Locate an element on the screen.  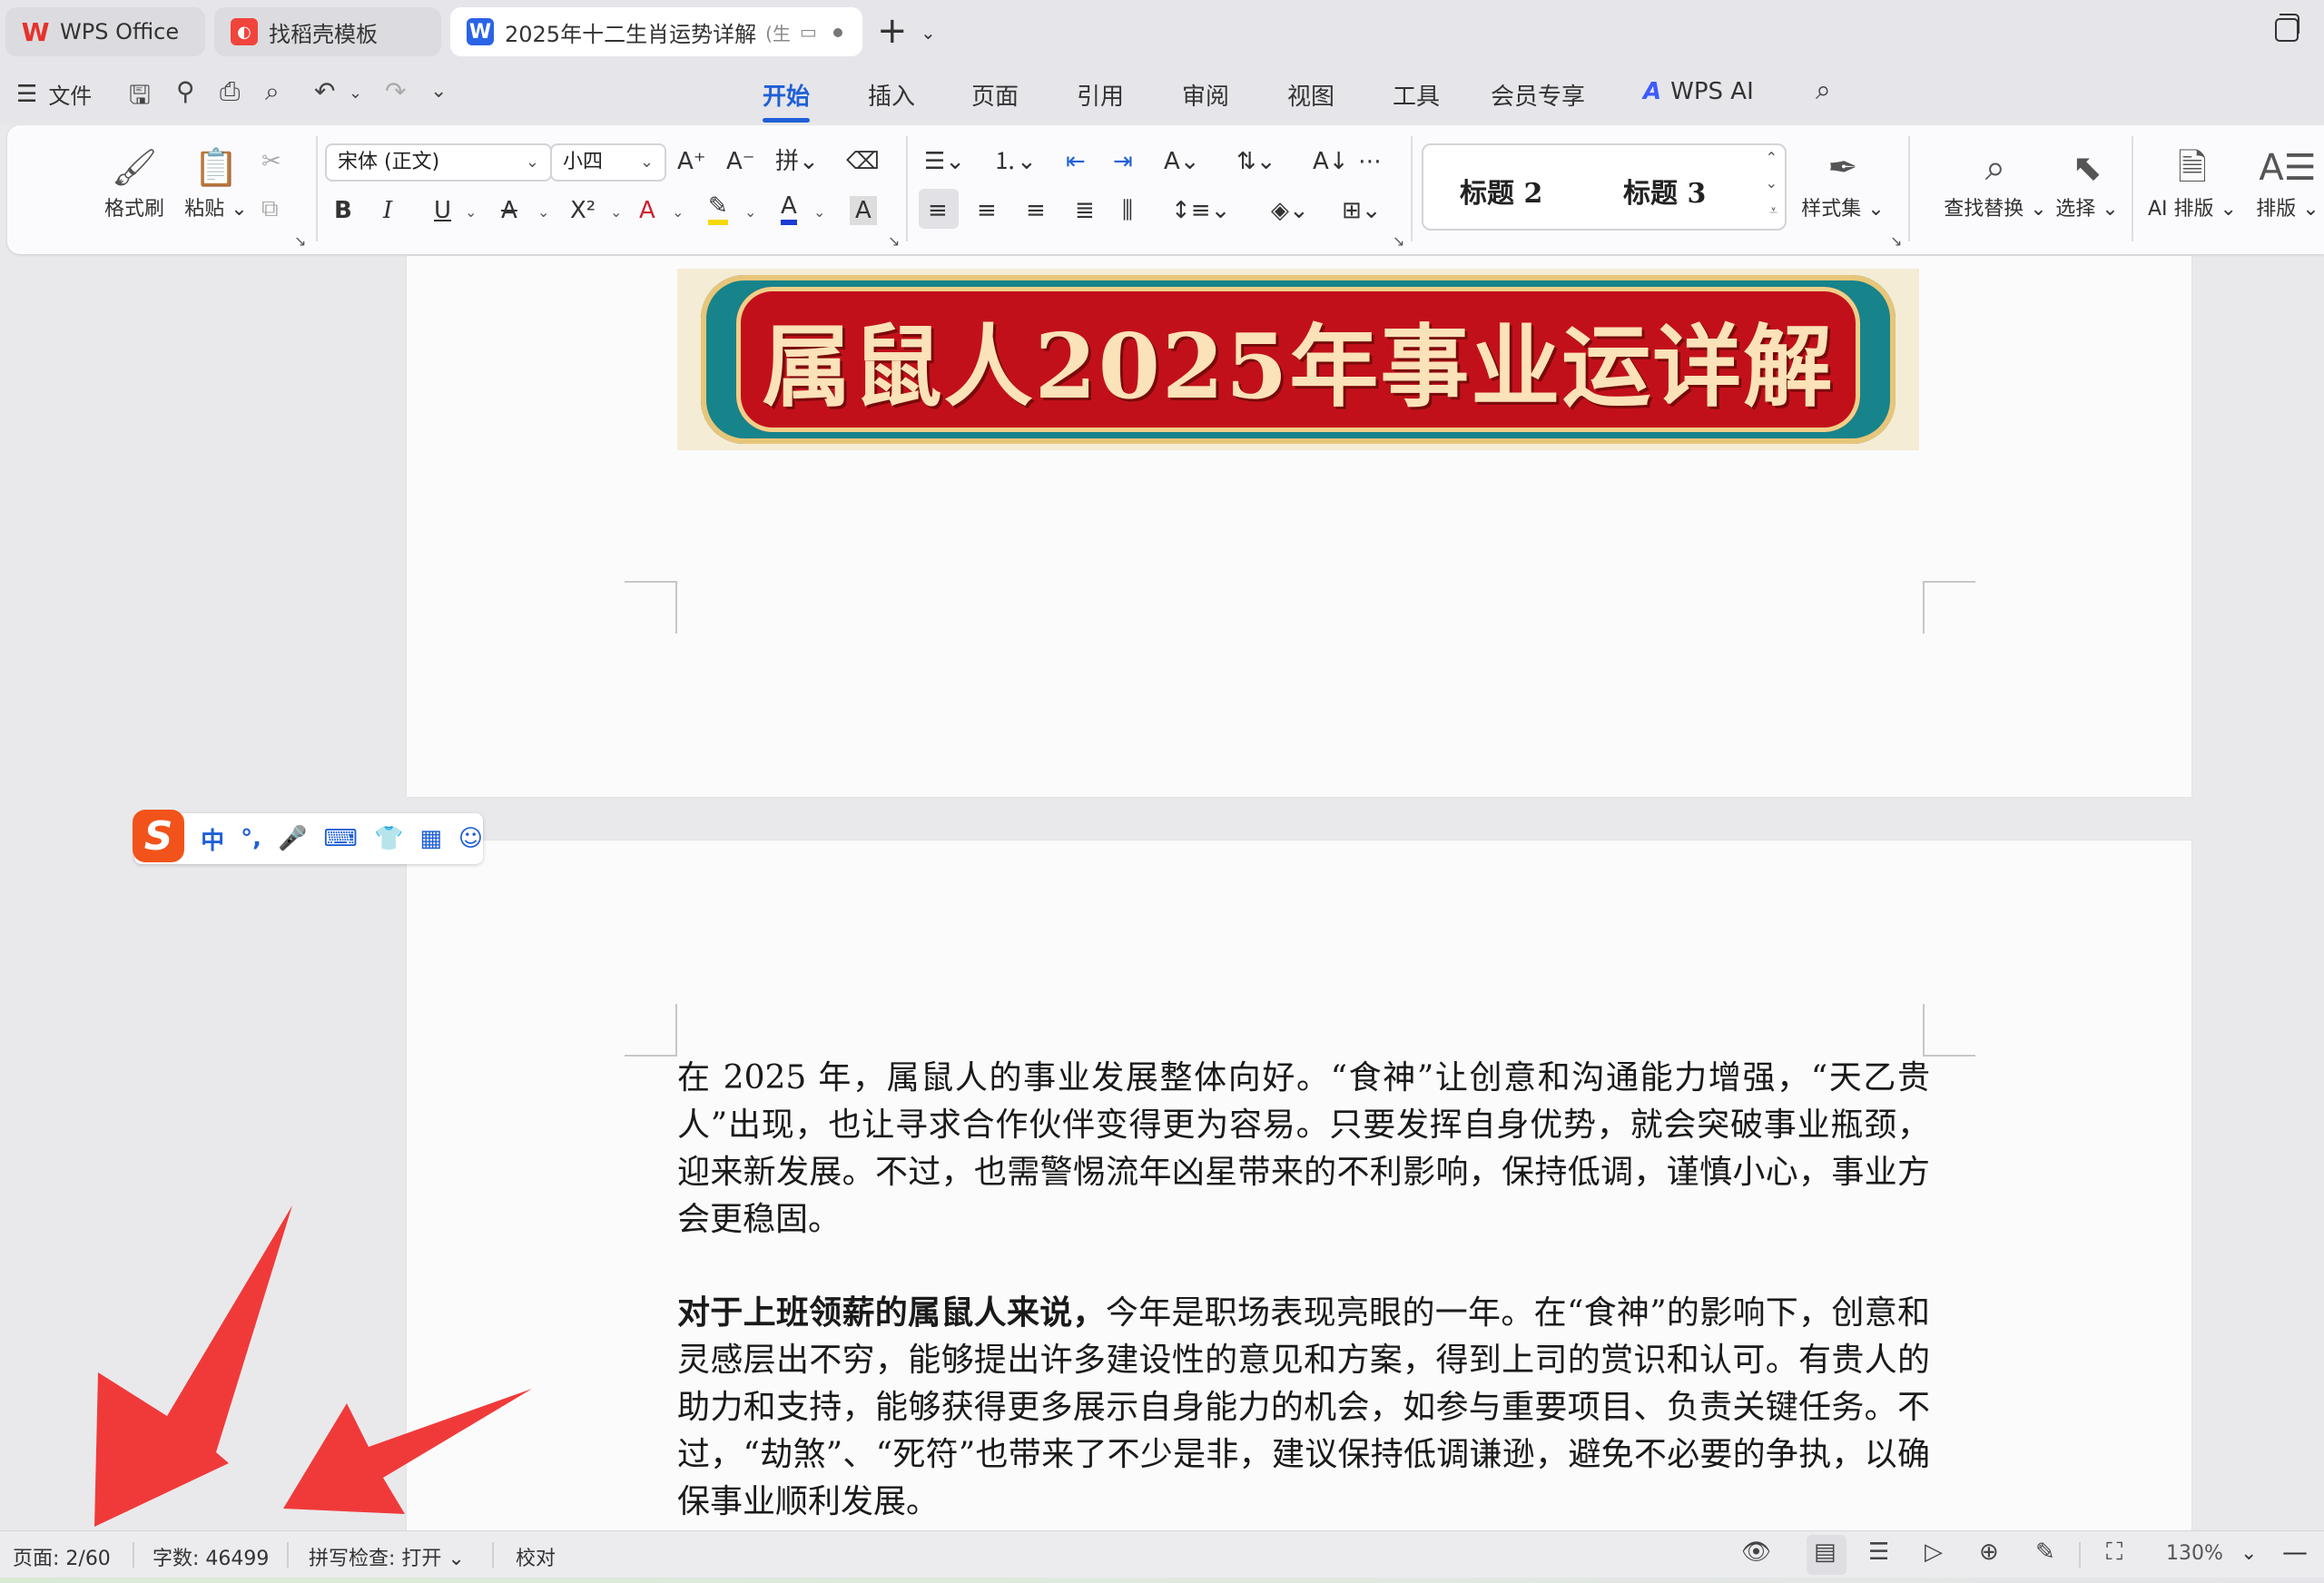
tab-tools: 工具 is located at coordinates (1416, 95).